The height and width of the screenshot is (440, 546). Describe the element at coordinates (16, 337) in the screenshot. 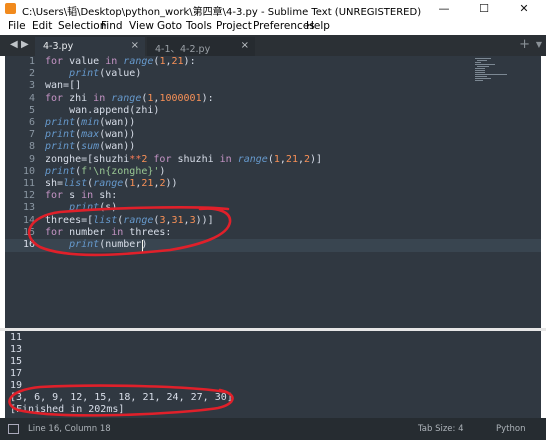

I see `output-line: 11` at that location.